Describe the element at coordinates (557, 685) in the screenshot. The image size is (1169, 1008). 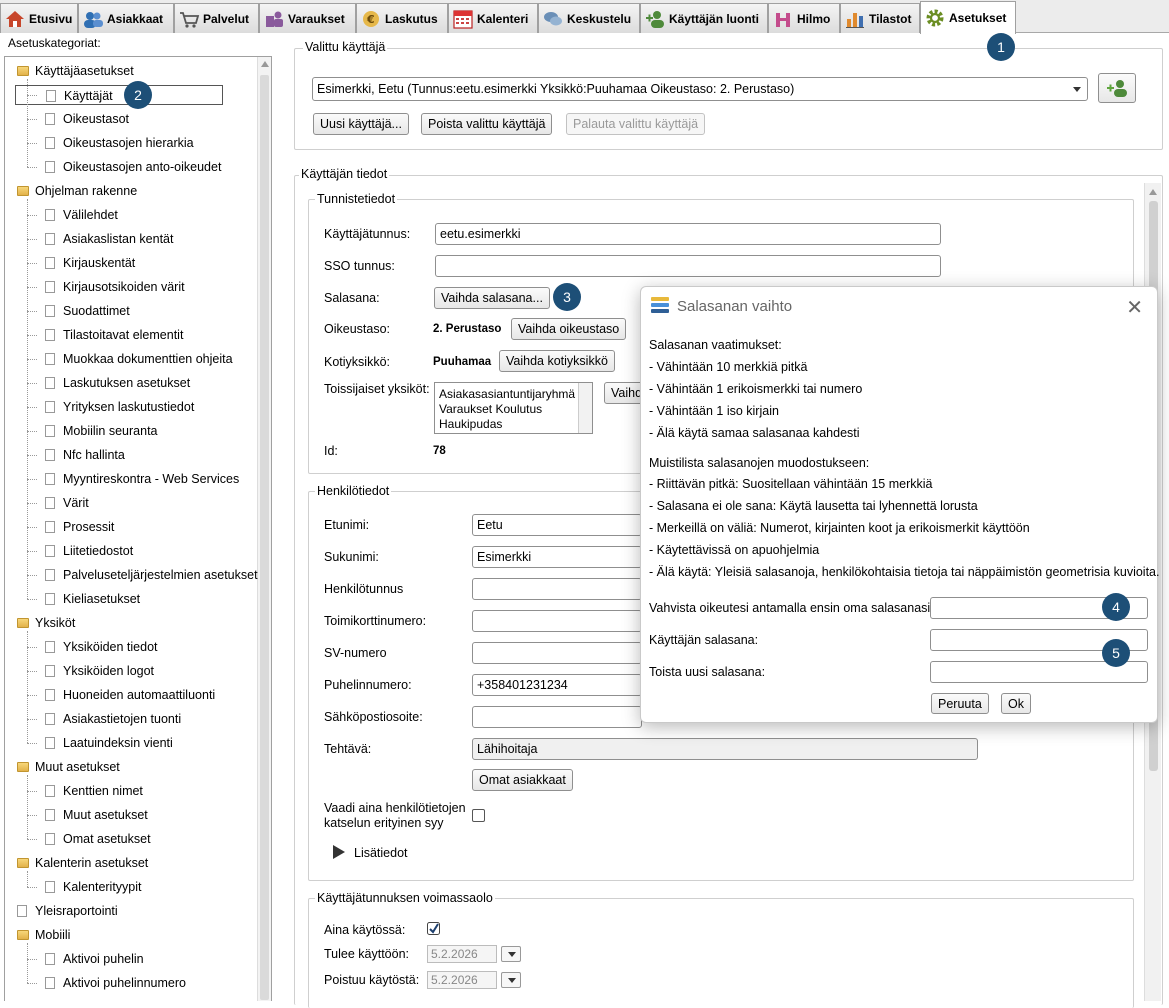
I see `phone-field: +358401231234` at that location.